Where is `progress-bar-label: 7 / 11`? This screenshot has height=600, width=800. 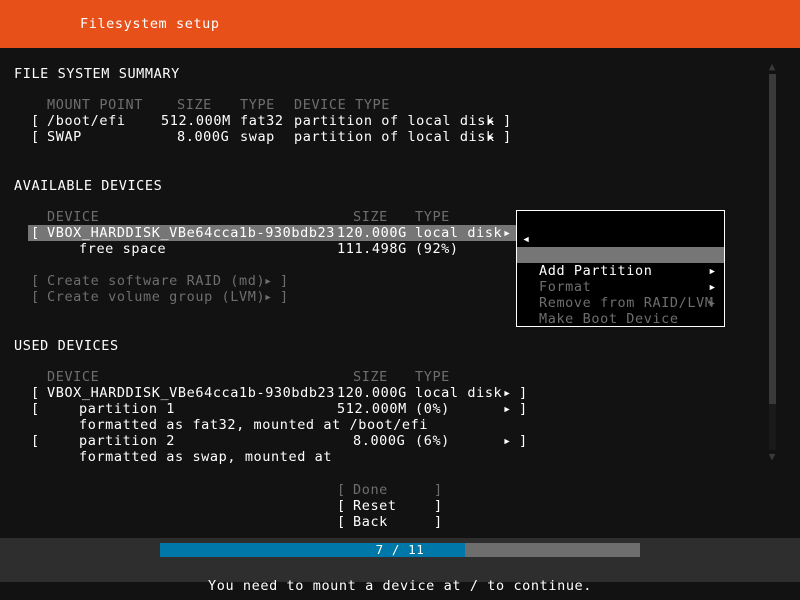
progress-bar-label: 7 / 11 is located at coordinates (400, 549).